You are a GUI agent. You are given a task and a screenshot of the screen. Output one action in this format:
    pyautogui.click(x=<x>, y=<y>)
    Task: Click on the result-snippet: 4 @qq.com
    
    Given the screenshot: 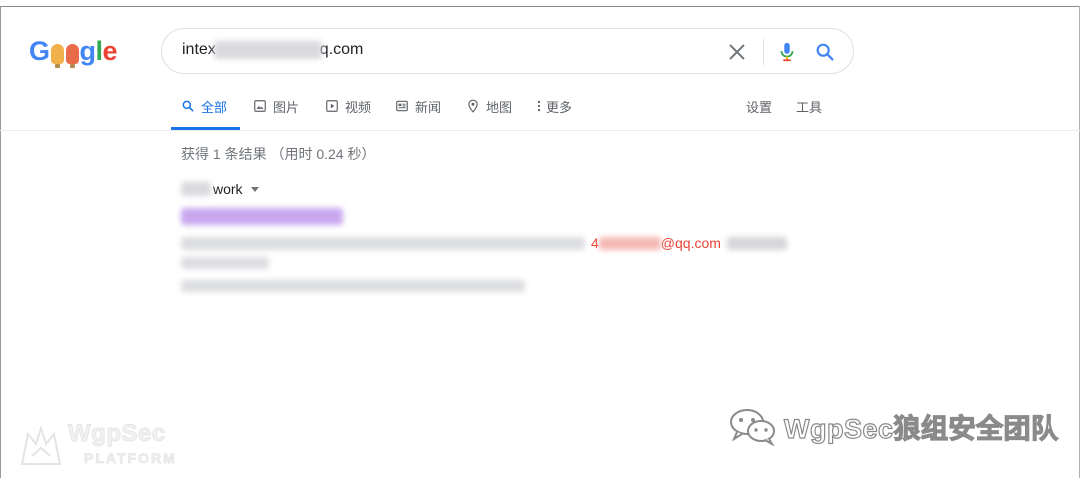 What is the action you would take?
    pyautogui.click(x=484, y=243)
    